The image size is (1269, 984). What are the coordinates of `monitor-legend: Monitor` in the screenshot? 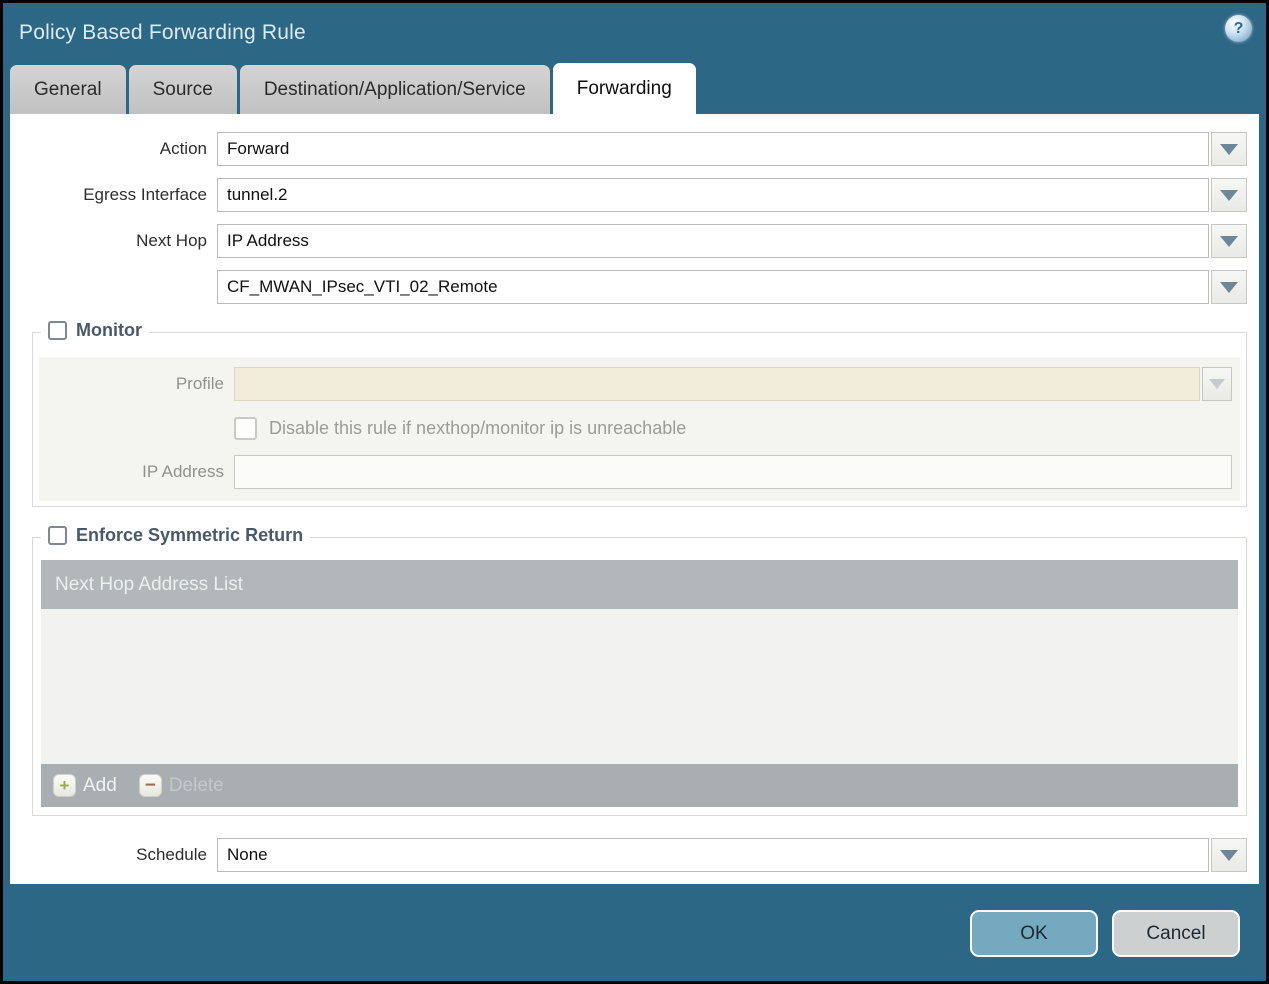 It's located at (95, 330).